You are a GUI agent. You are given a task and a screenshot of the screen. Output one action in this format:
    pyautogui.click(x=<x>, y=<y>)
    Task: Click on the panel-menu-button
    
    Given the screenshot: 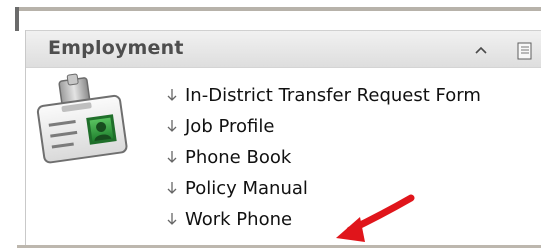 What is the action you would take?
    pyautogui.click(x=525, y=51)
    